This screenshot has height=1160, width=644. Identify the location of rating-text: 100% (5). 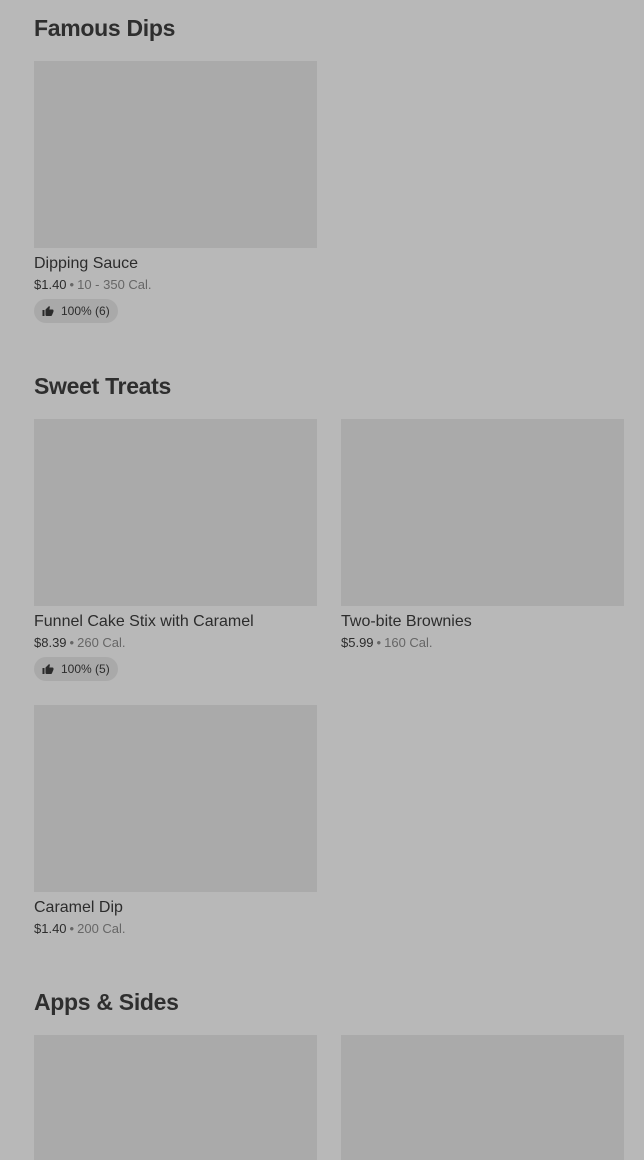
(85, 669).